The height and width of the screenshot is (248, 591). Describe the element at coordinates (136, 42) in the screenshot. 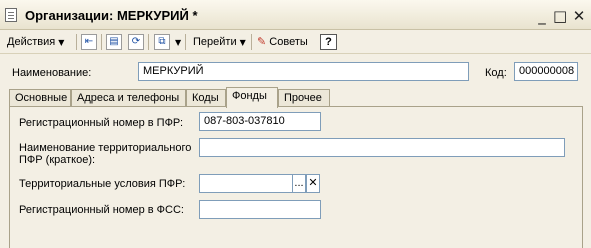

I see `refresh-icon: ⟳` at that location.